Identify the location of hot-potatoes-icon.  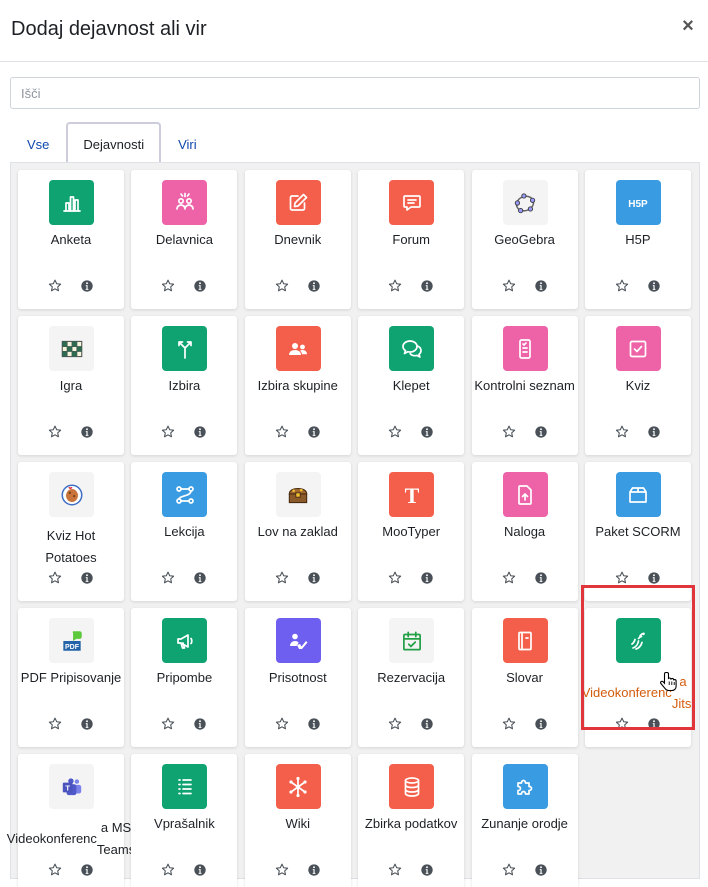
(71, 494).